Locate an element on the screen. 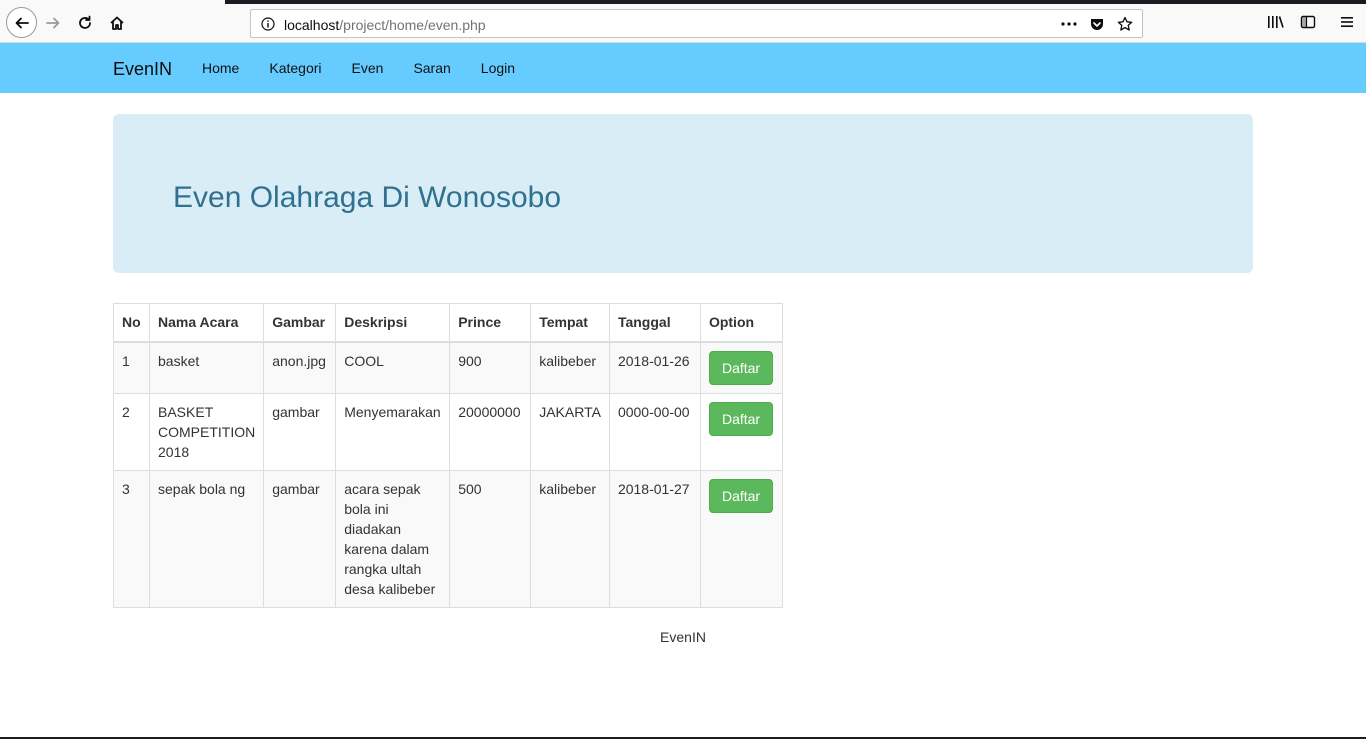 The image size is (1366, 739). header-nama-acara: Nama Acara is located at coordinates (206, 323).